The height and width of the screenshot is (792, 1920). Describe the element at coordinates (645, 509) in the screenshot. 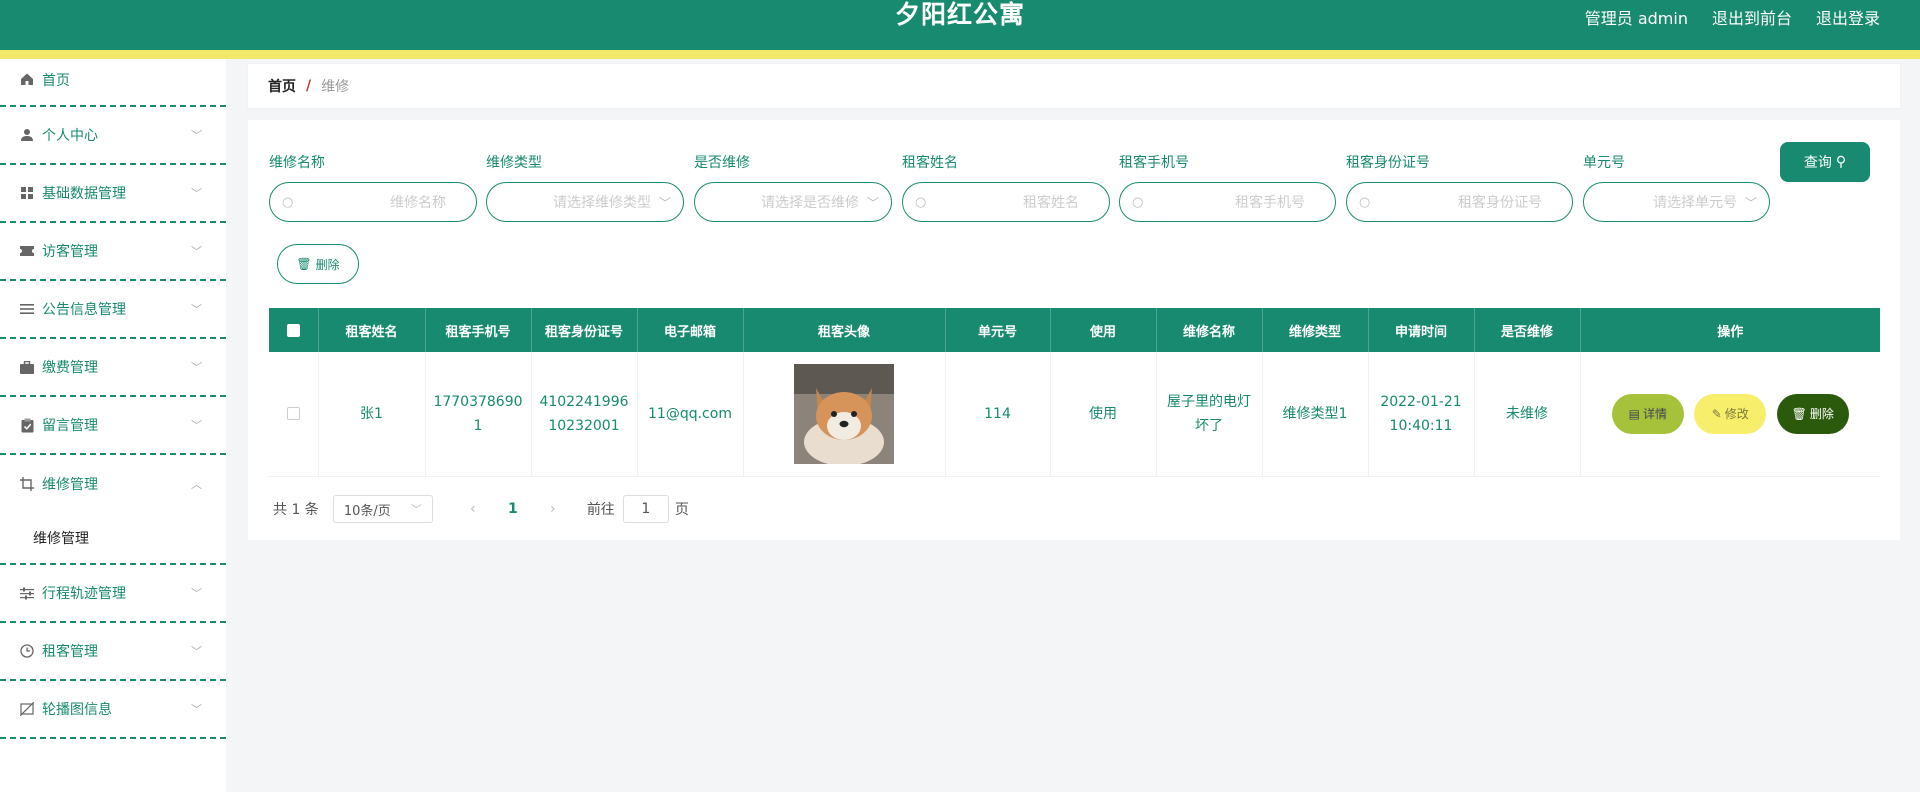

I see `goto-page-input: 1` at that location.